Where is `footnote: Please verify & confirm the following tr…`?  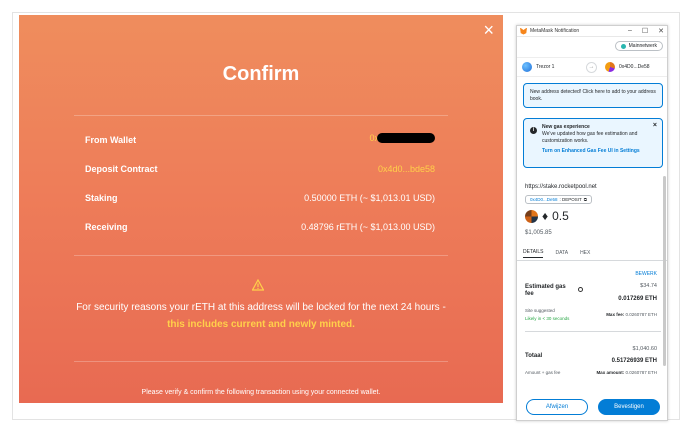 footnote: Please verify & confirm the following tr… is located at coordinates (261, 392).